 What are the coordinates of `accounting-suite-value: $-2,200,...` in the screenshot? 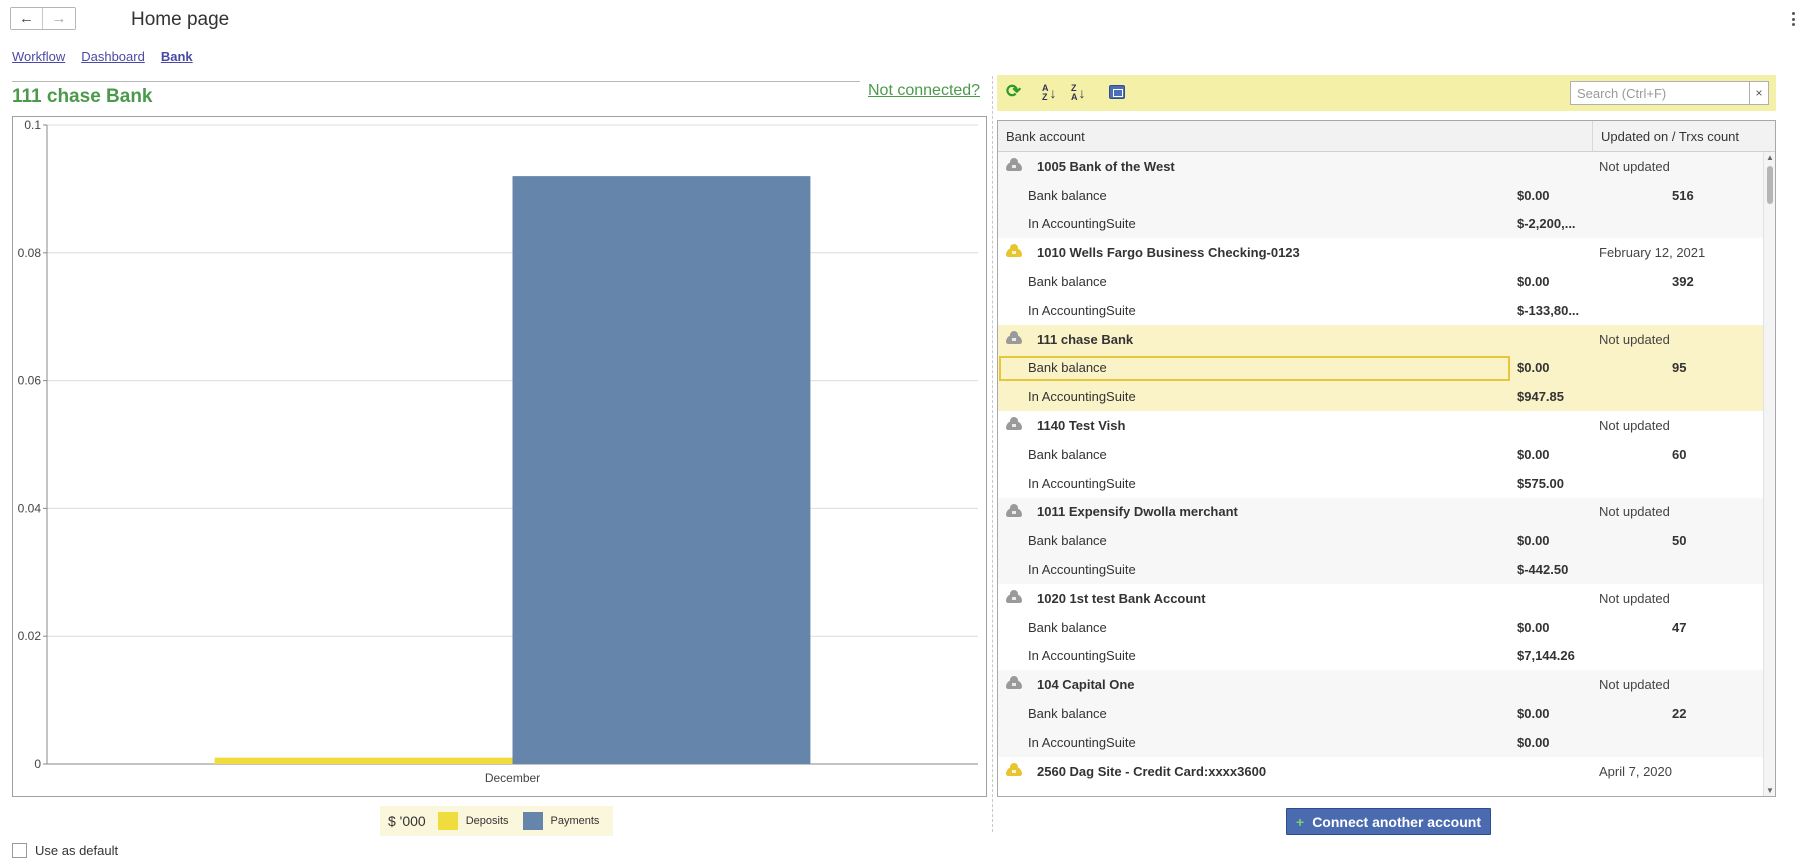 It's located at (1546, 224).